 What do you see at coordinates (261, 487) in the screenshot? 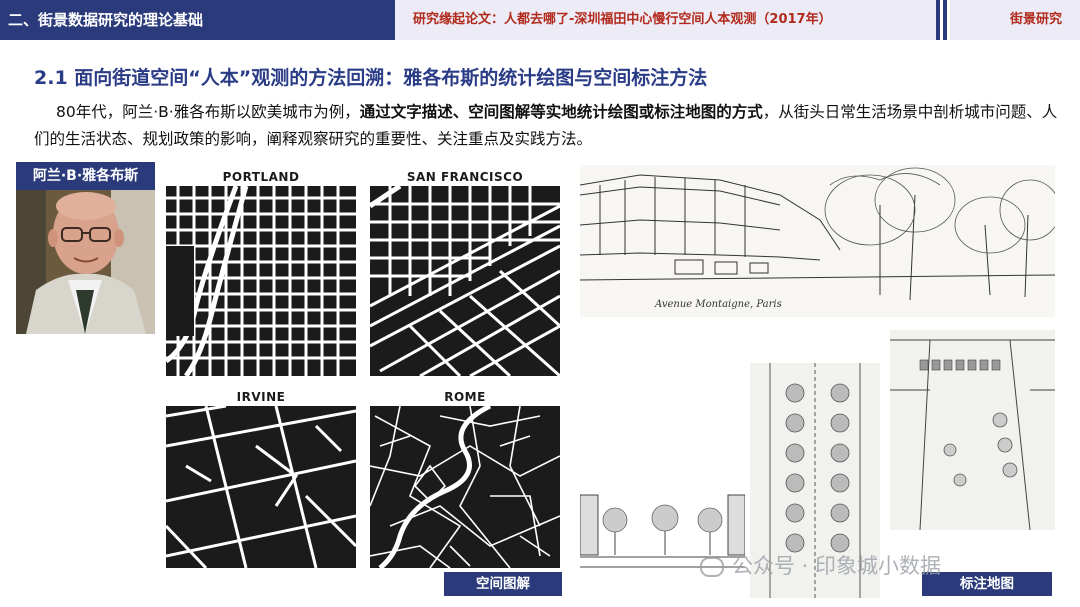
I see `map-irvine` at bounding box center [261, 487].